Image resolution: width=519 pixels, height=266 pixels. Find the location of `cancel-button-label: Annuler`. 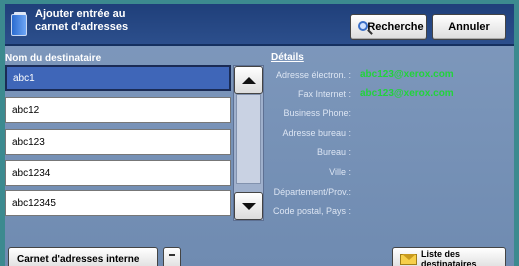

cancel-button-label: Annuler is located at coordinates (469, 27).